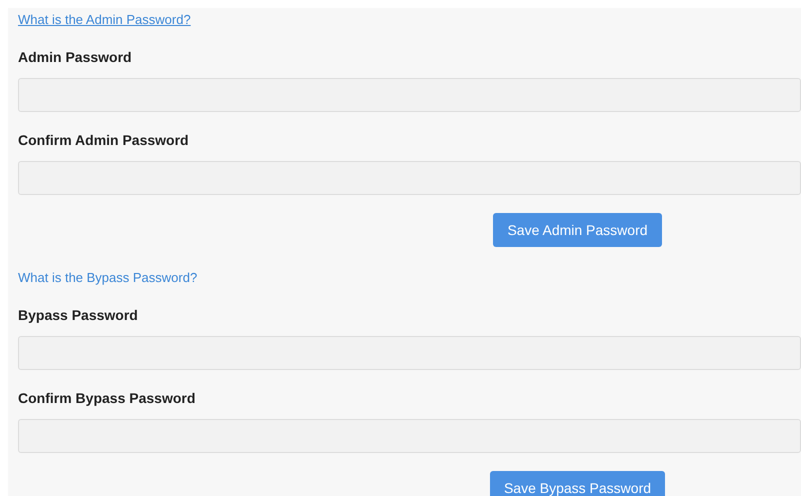 Image resolution: width=801 pixels, height=496 pixels. What do you see at coordinates (104, 20) in the screenshot?
I see `help-link: What is the Admin Password?` at bounding box center [104, 20].